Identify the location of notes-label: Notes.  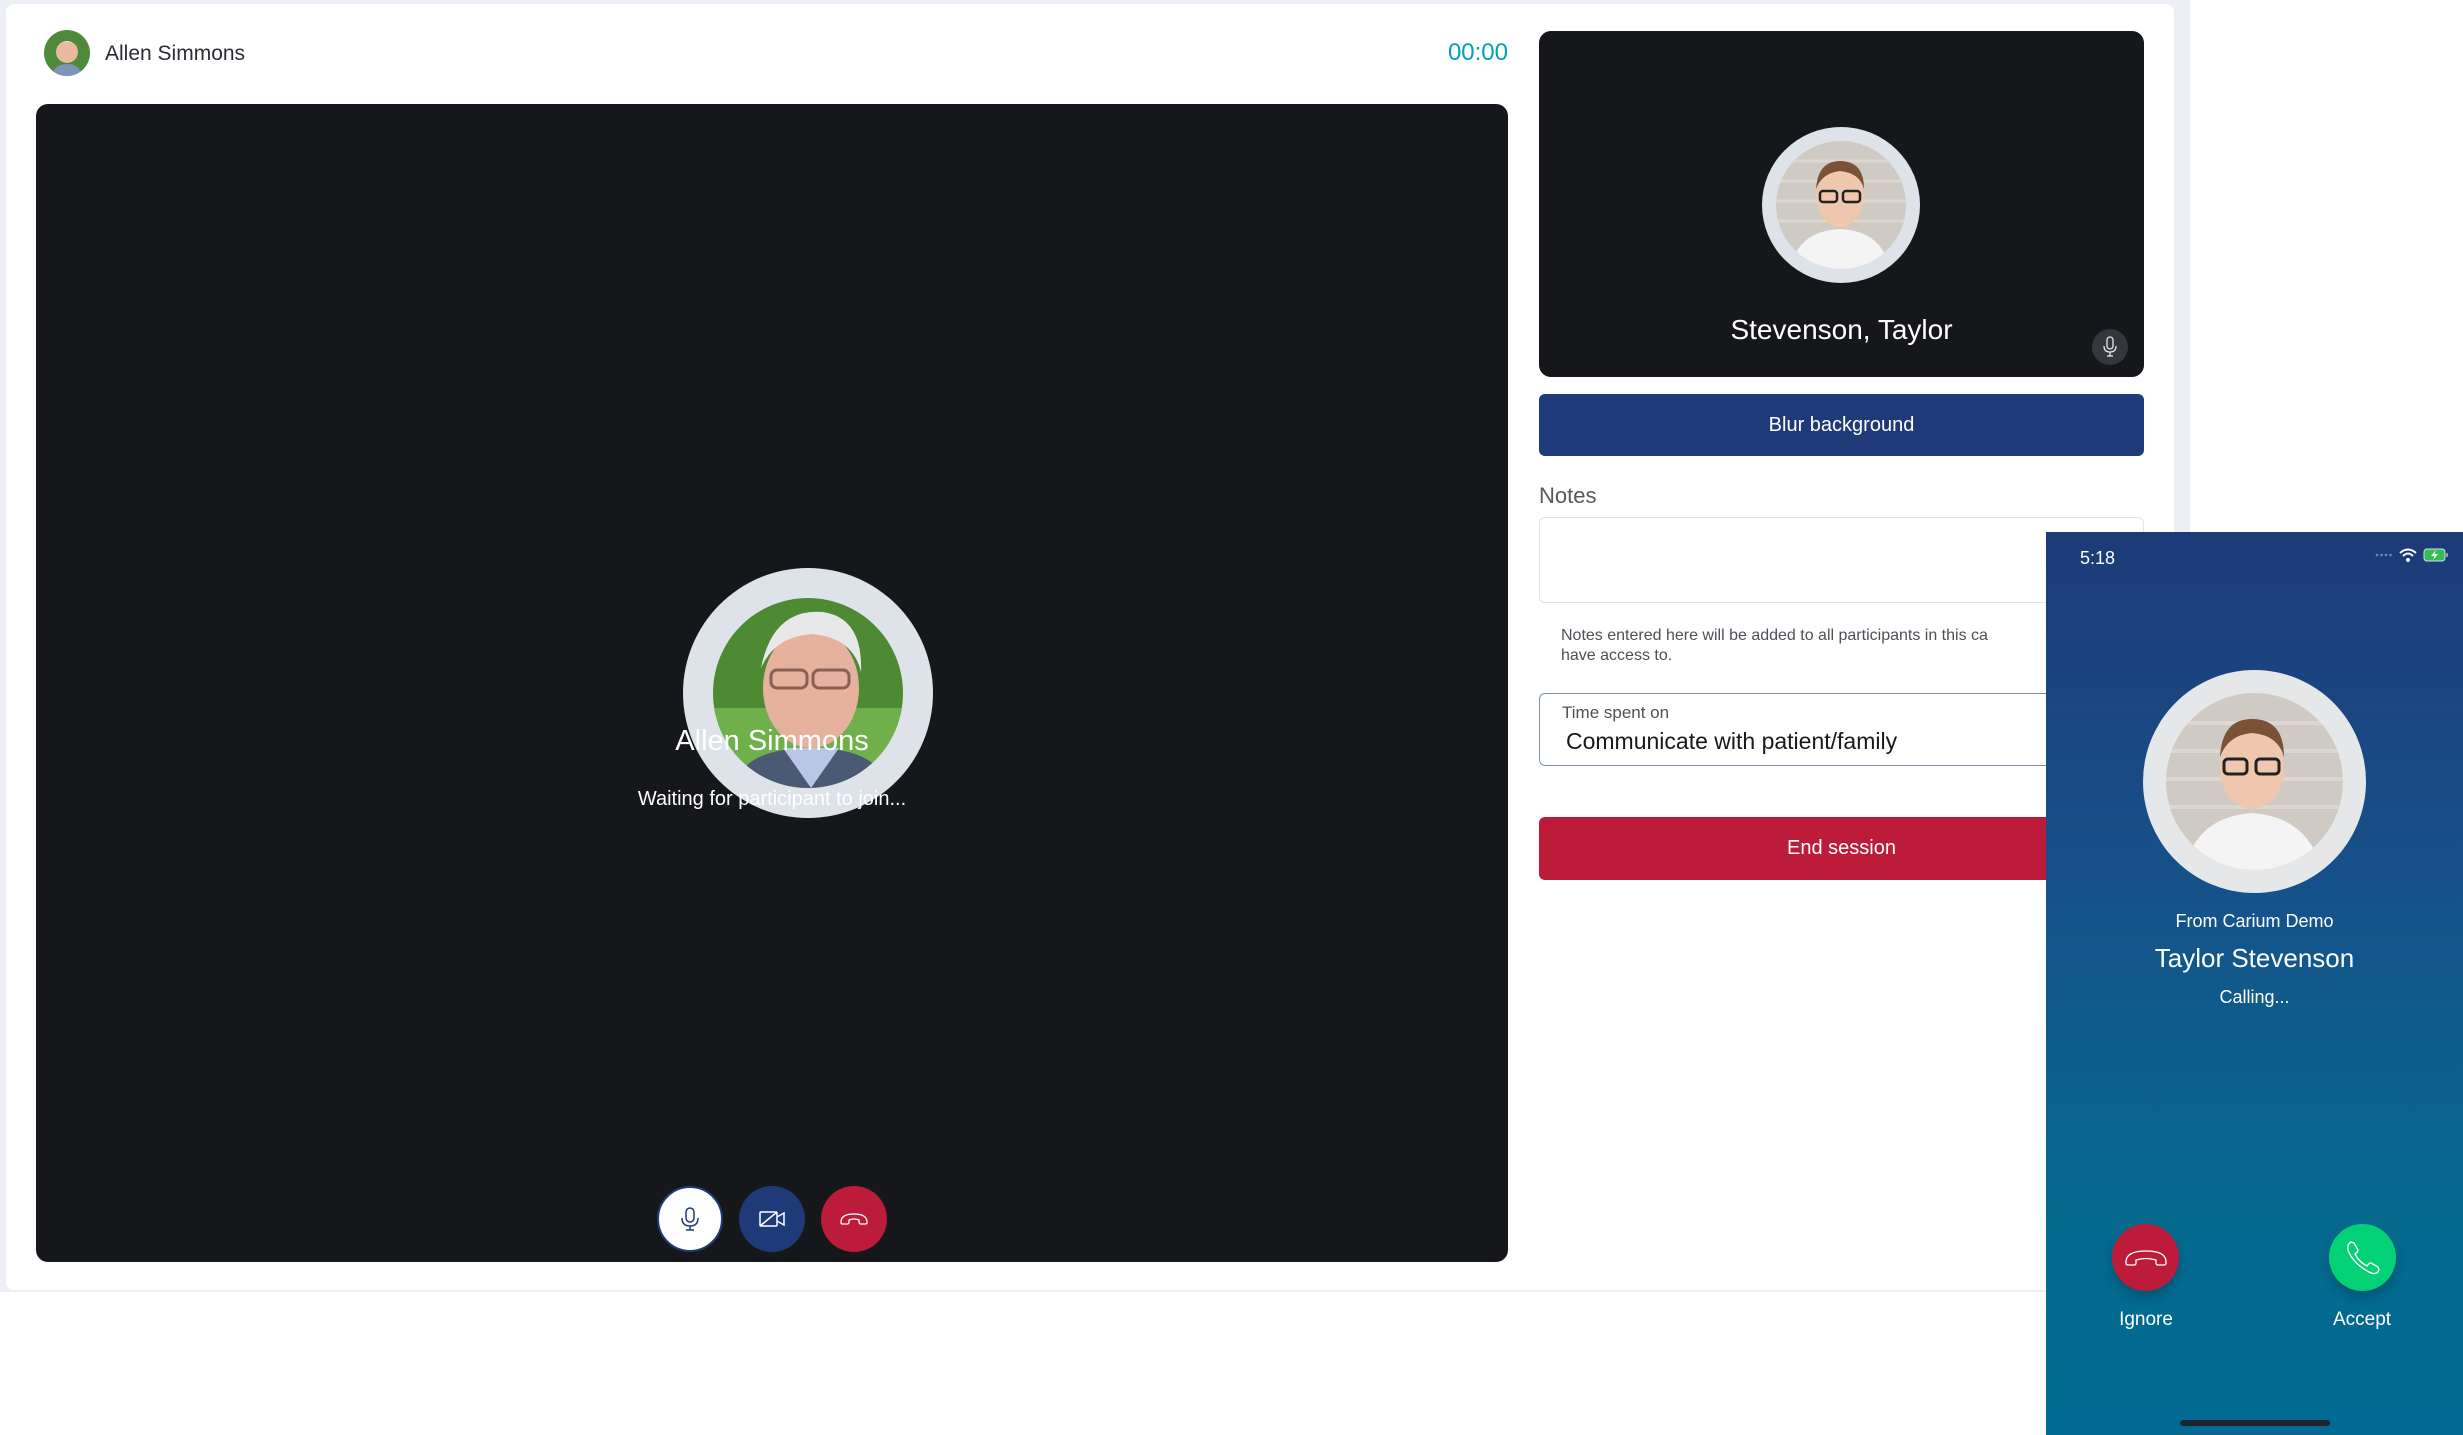
(1568, 495).